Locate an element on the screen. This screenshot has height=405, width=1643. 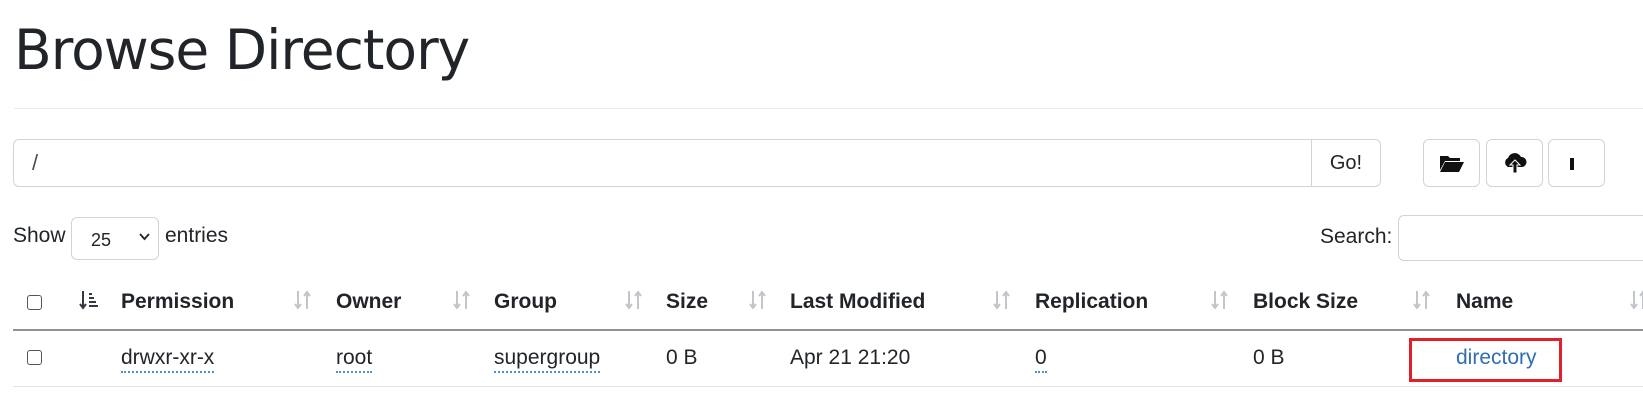
path-input is located at coordinates (662, 163).